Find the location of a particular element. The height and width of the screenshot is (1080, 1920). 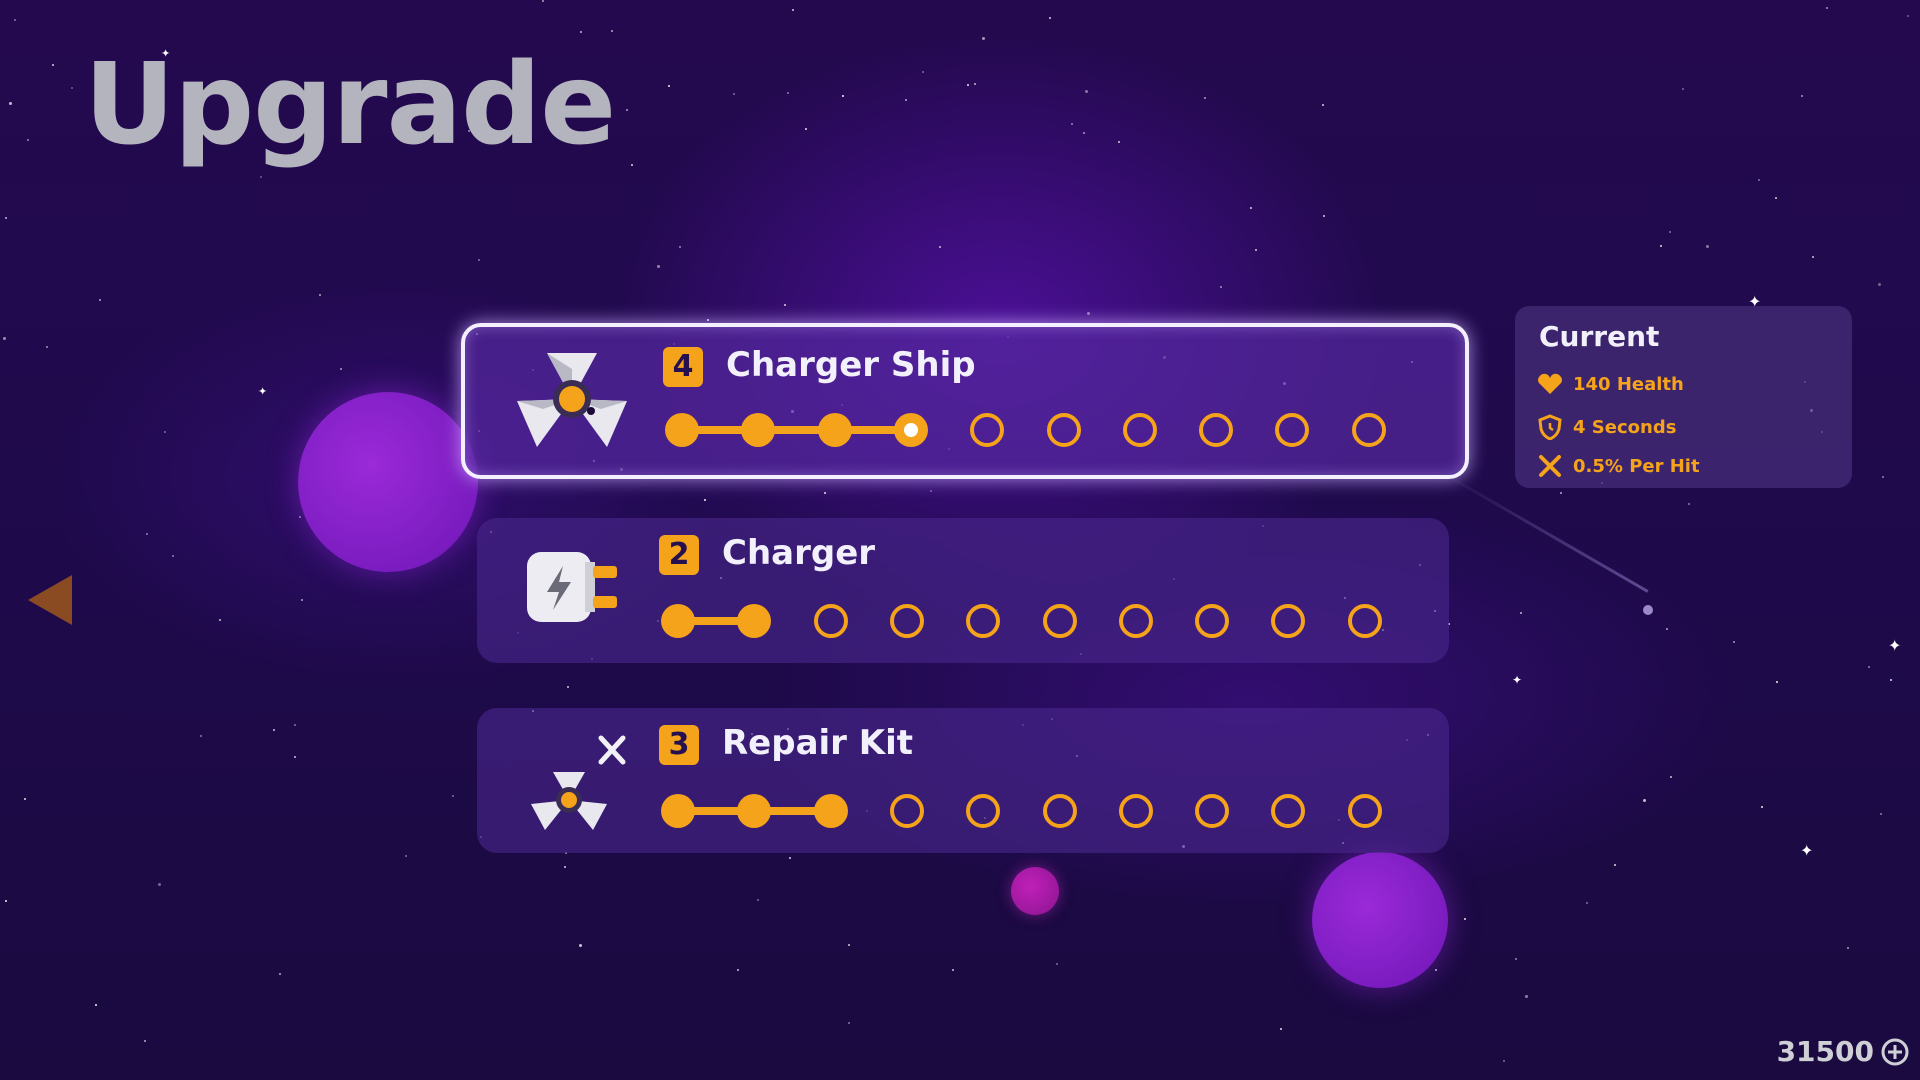

upgrade-card-charger: 2 Charger is located at coordinates (963, 590).